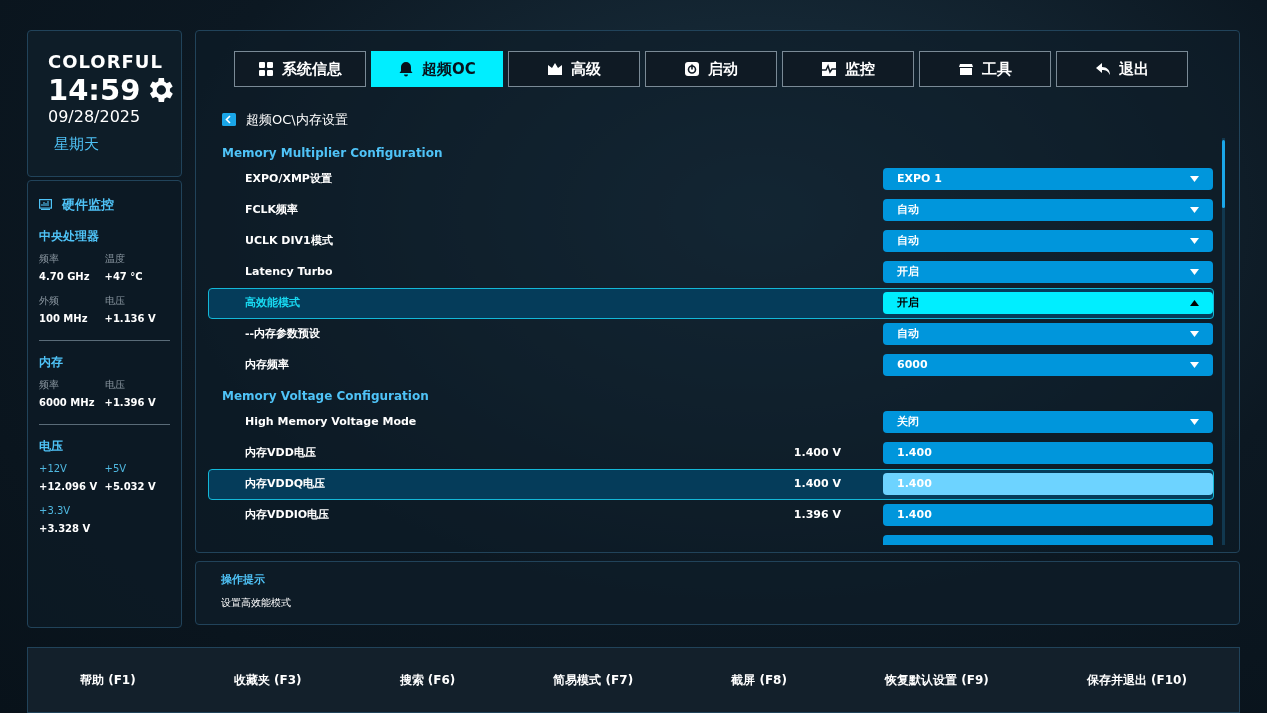  Describe the element at coordinates (406, 69) in the screenshot. I see `bell-icon` at that location.